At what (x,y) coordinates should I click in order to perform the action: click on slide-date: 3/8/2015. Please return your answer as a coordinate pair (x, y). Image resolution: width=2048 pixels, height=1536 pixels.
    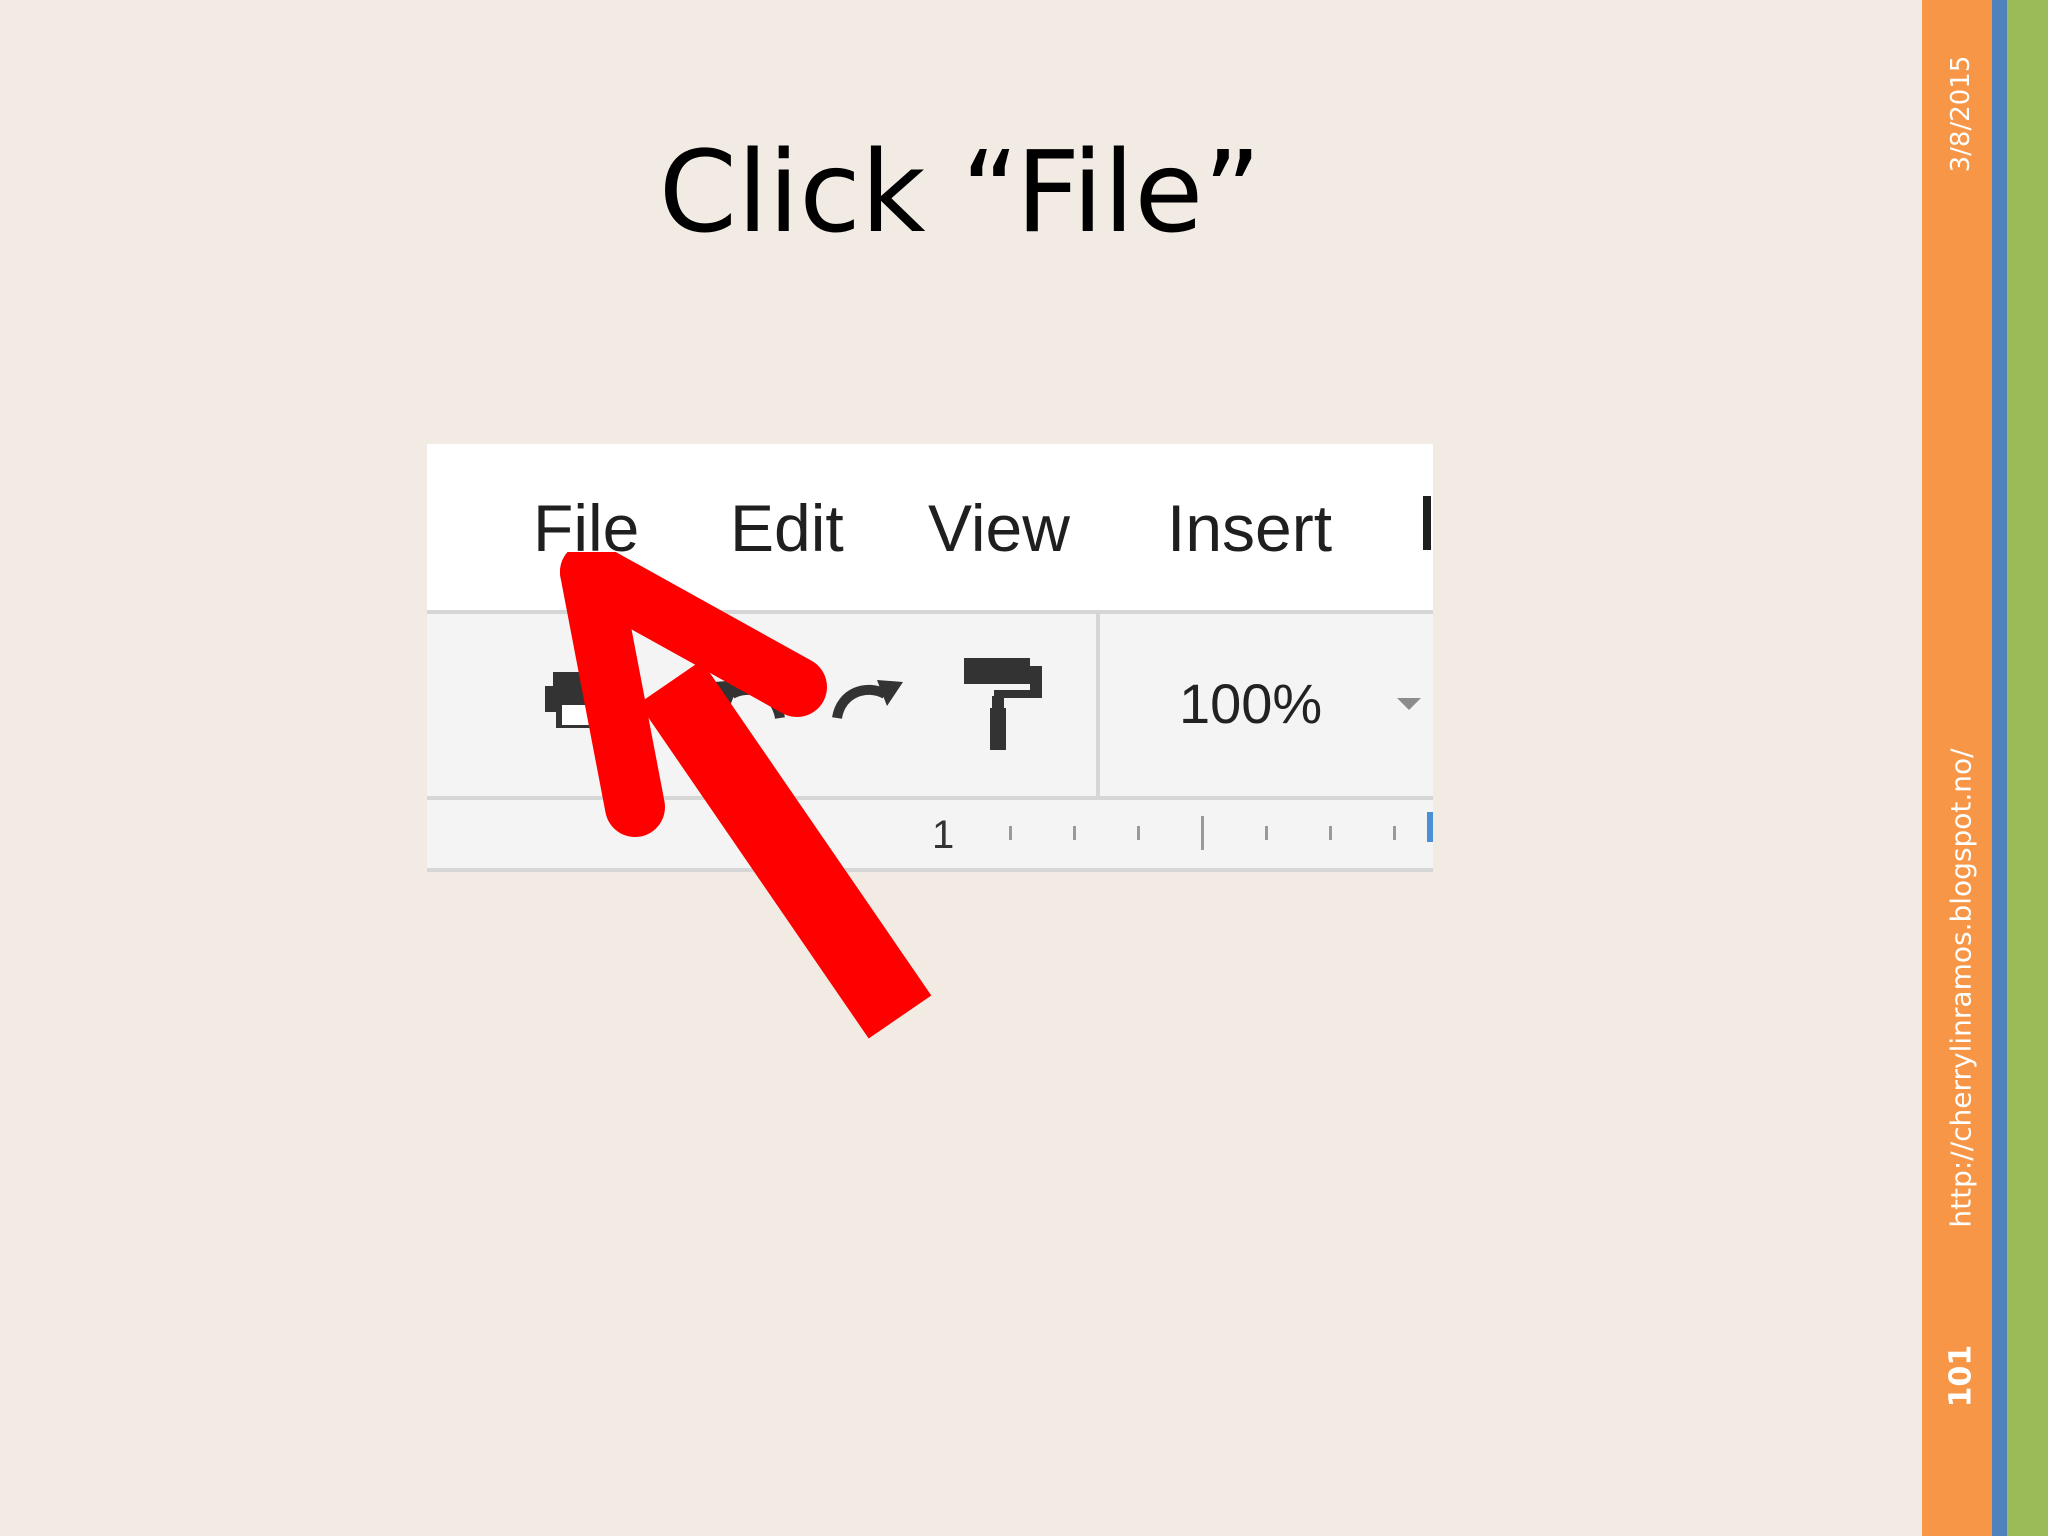
    Looking at the image, I should click on (1961, 114).